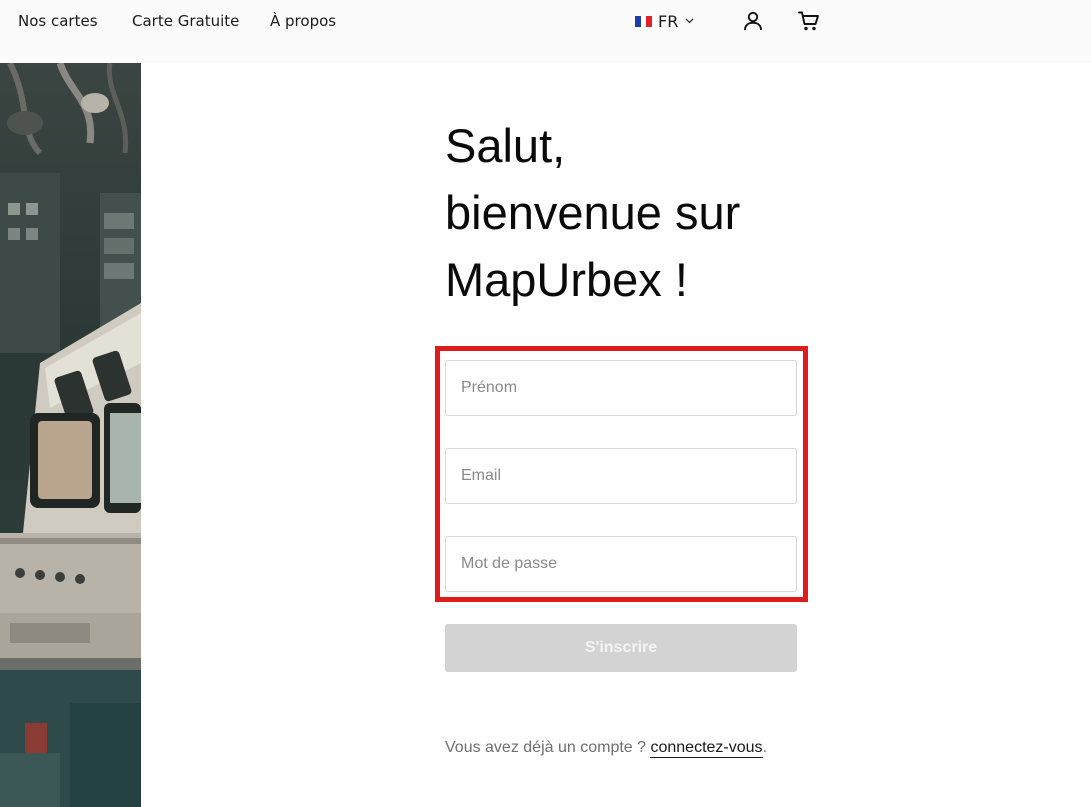 The image size is (1091, 807). What do you see at coordinates (593, 212) in the screenshot?
I see `title-line-2: bienvenue sur` at bounding box center [593, 212].